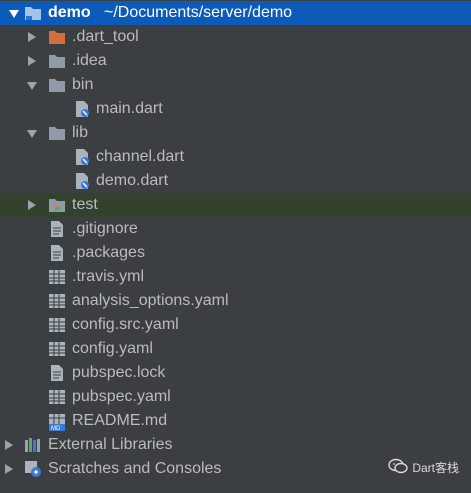 The width and height of the screenshot is (471, 493). Describe the element at coordinates (198, 12) in the screenshot. I see `root-path: ~/Documents/server/demo` at that location.